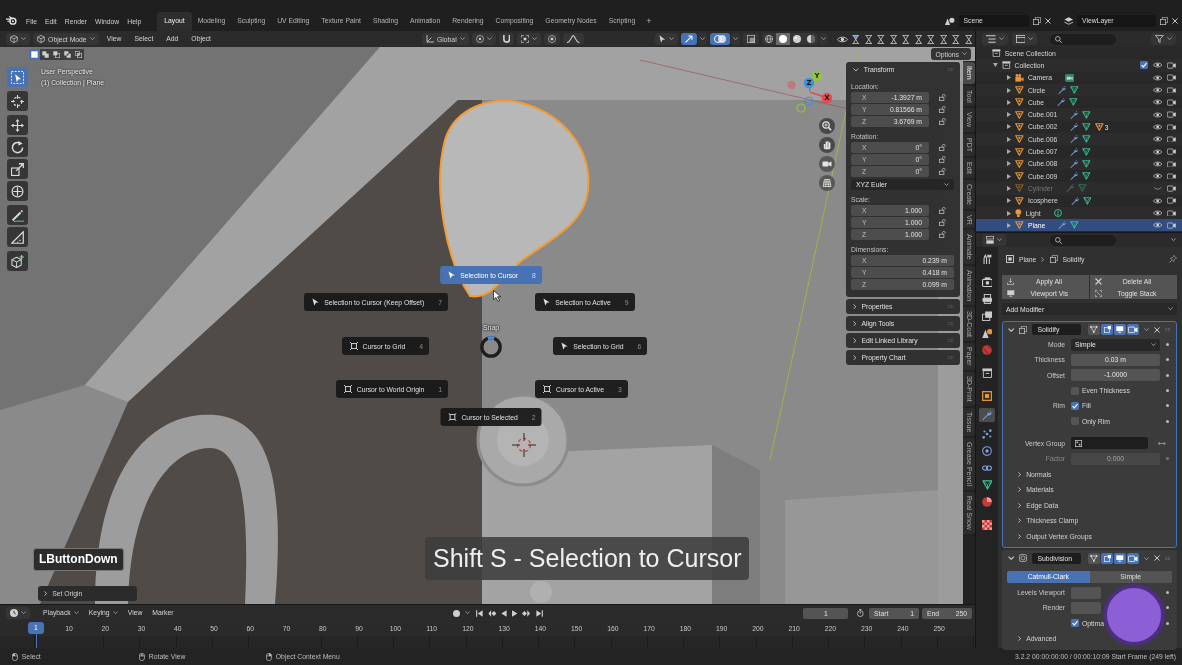 The height and width of the screenshot is (665, 1182). What do you see at coordinates (827, 126) in the screenshot?
I see `magnifier-plus-icon` at bounding box center [827, 126].